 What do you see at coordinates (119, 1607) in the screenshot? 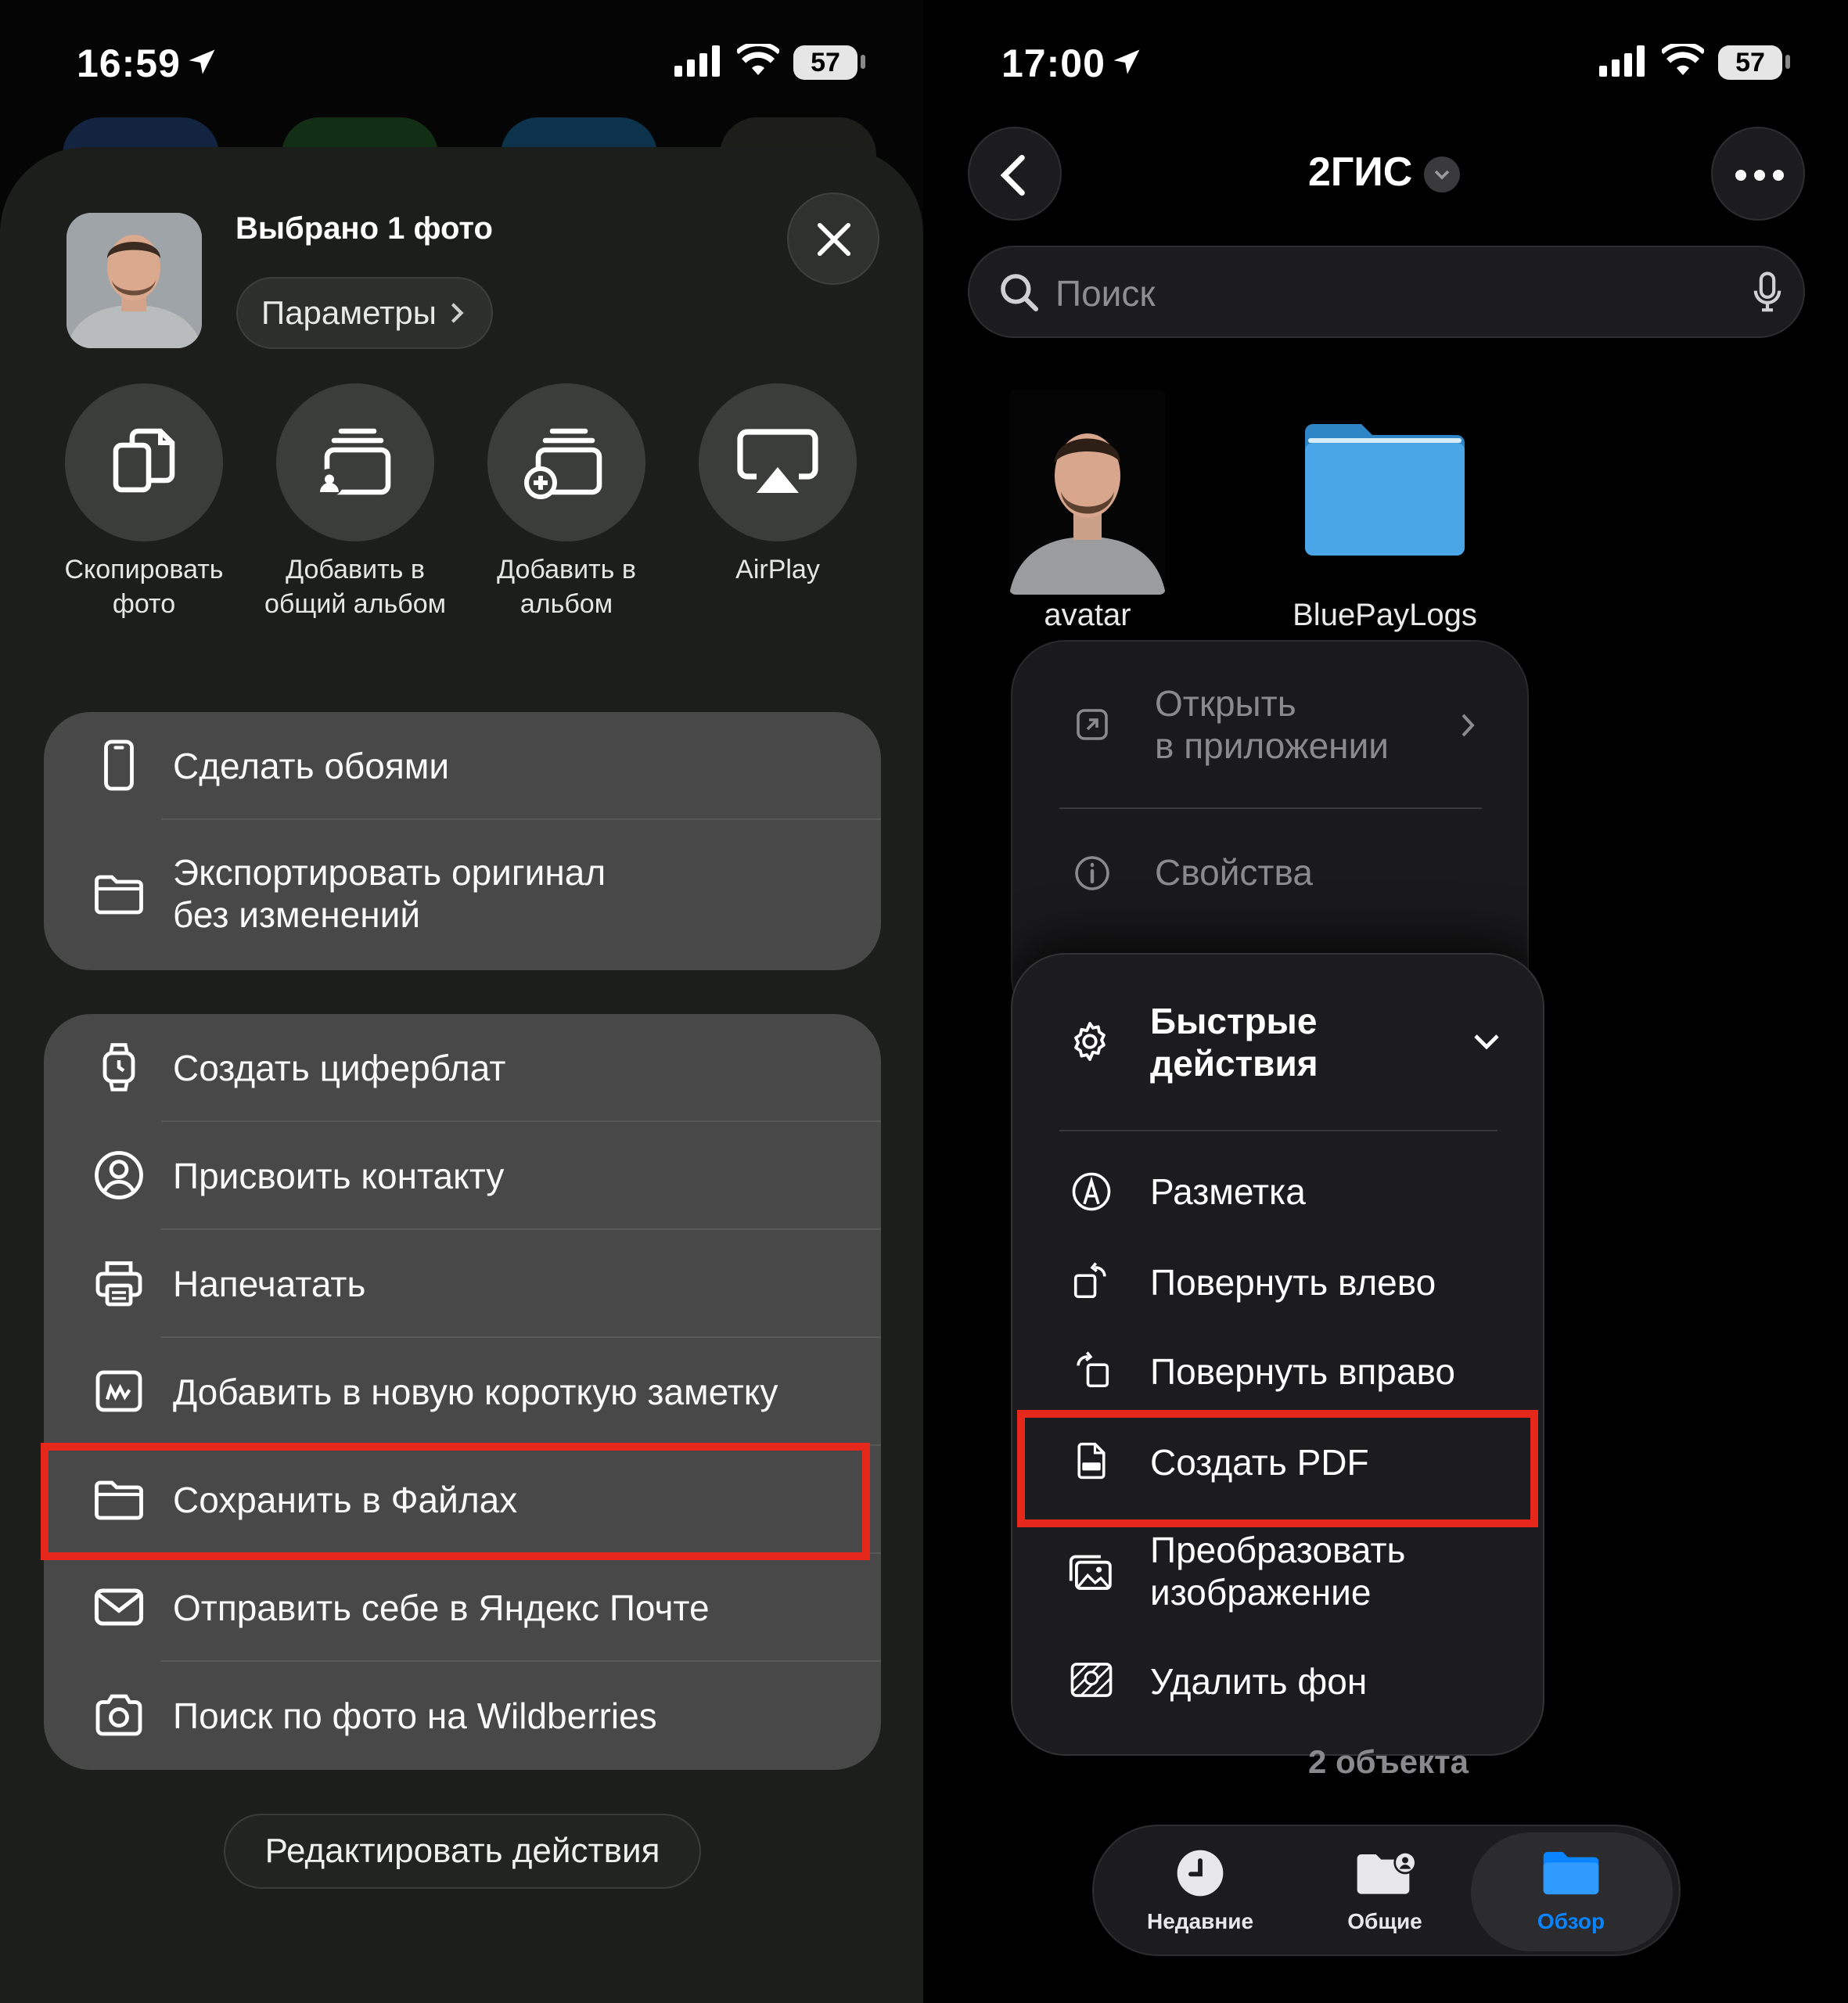
I see `mail-icon` at bounding box center [119, 1607].